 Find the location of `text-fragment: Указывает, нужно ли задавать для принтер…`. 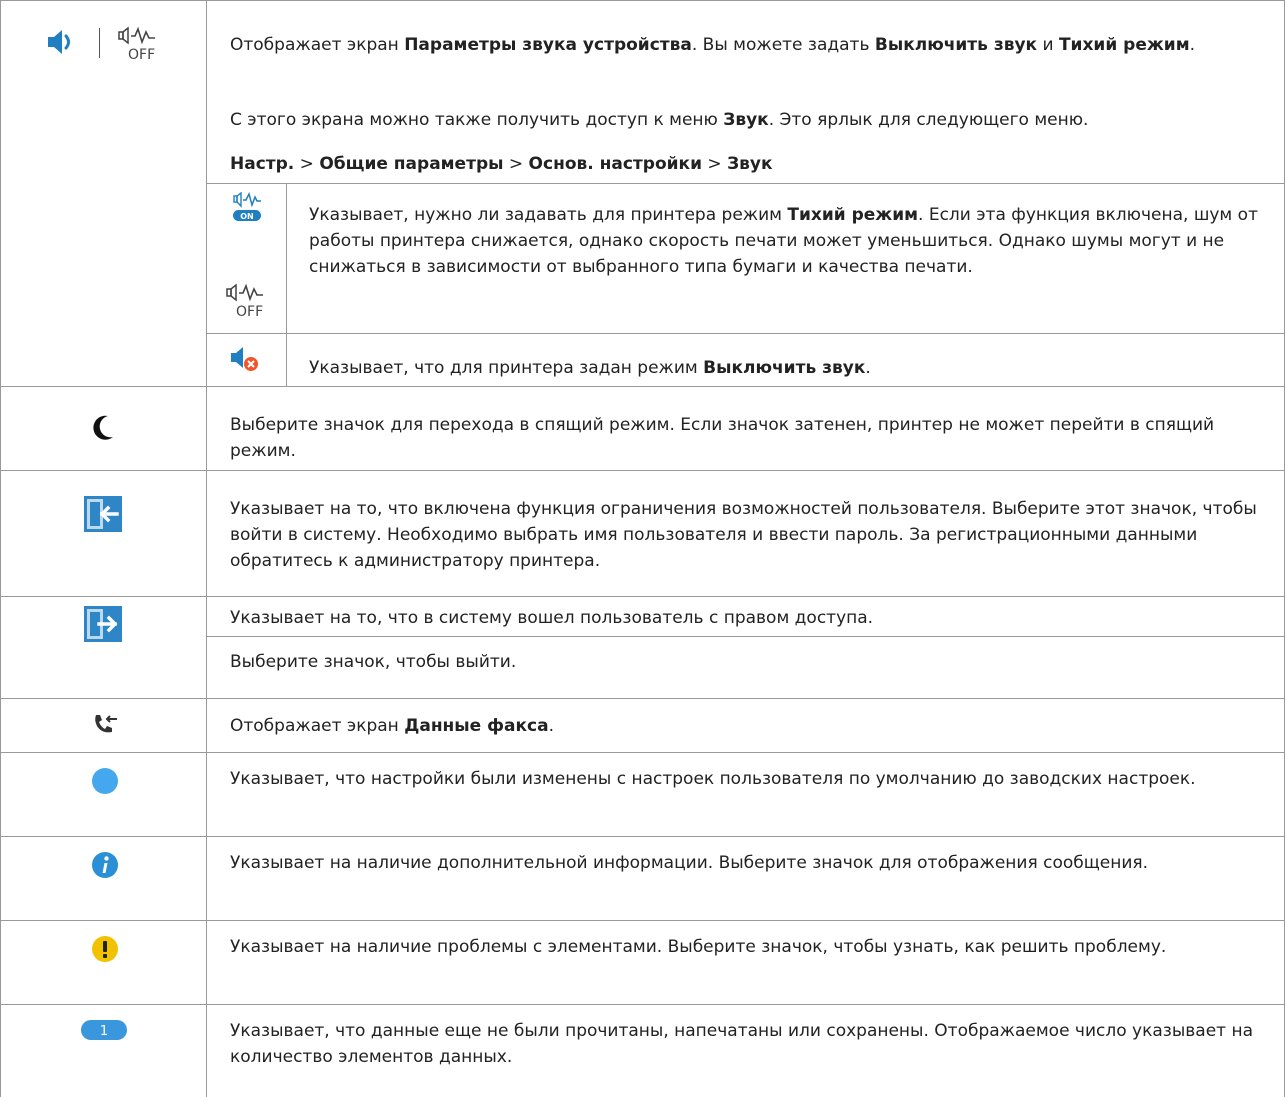

text-fragment: Указывает, нужно ли задавать для принтер… is located at coordinates (548, 215).